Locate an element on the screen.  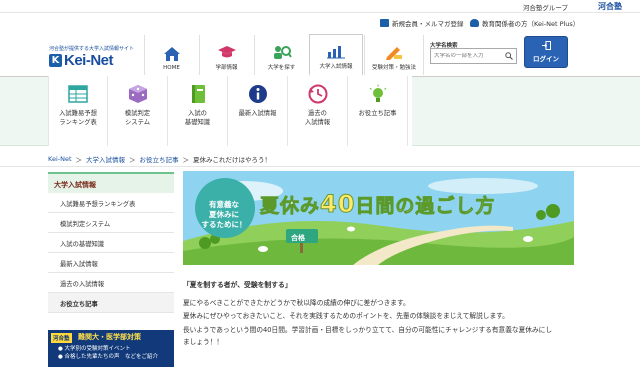
subnav-item-label: 入試の 基礎知識 is located at coordinates (197, 118).